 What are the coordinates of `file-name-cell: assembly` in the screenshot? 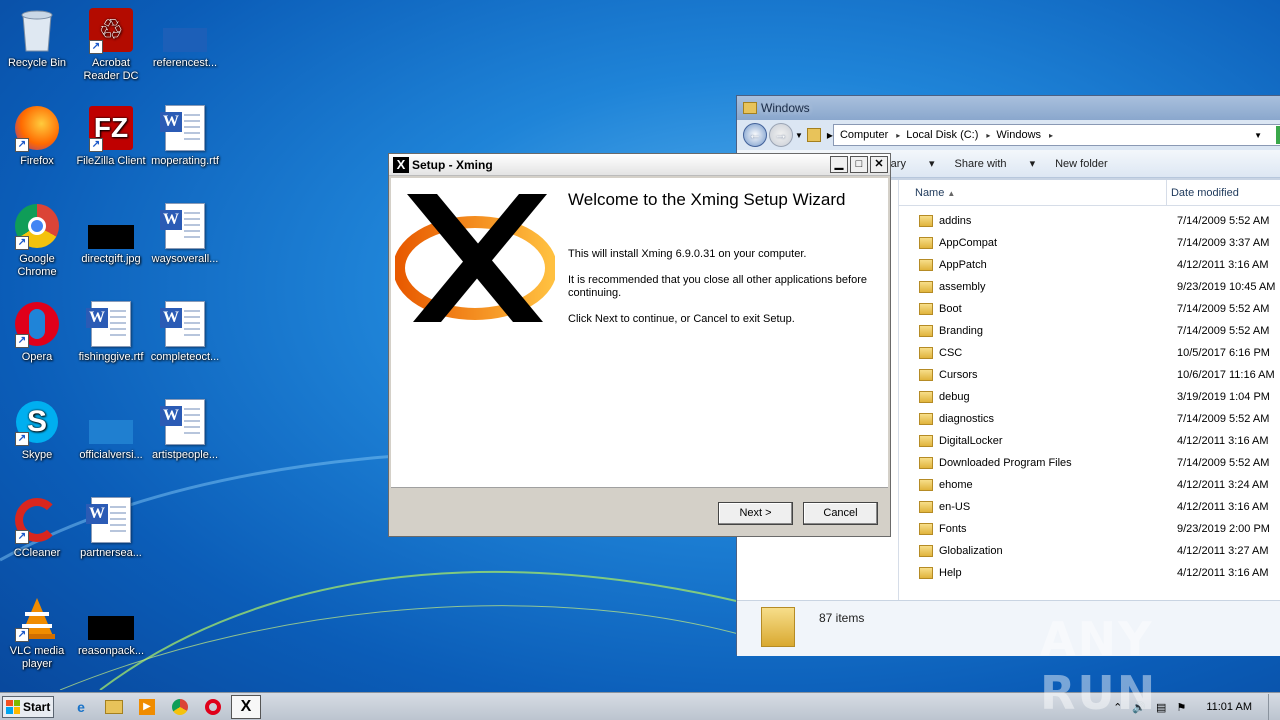 It's located at (1035, 287).